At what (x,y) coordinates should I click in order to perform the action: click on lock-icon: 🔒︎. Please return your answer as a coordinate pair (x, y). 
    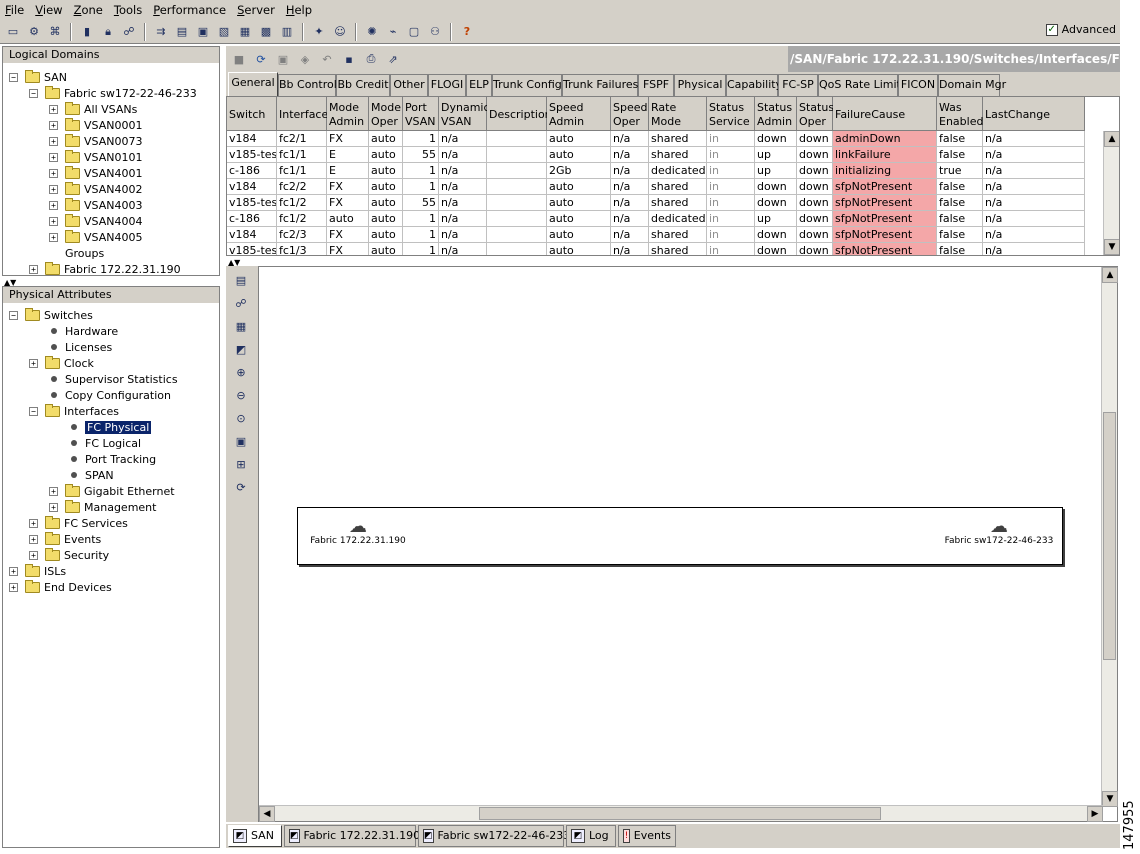
    Looking at the image, I should click on (108, 32).